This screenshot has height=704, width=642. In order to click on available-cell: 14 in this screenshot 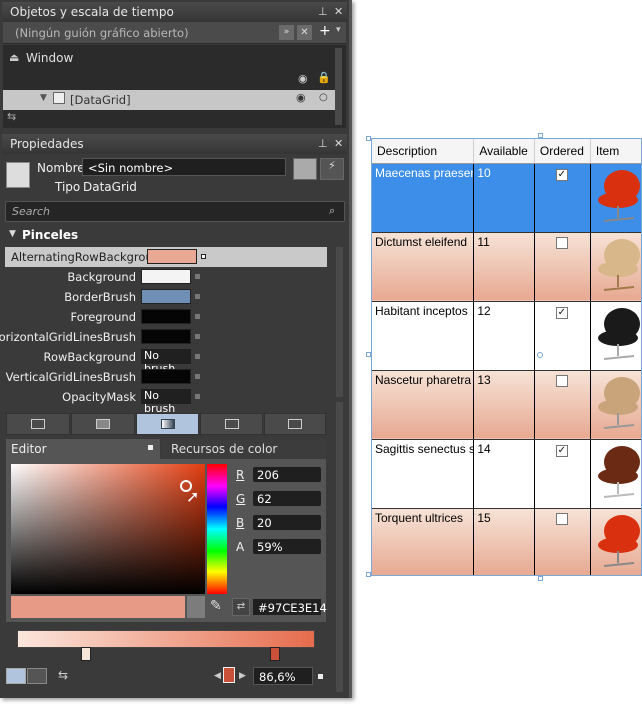, I will do `click(504, 474)`.